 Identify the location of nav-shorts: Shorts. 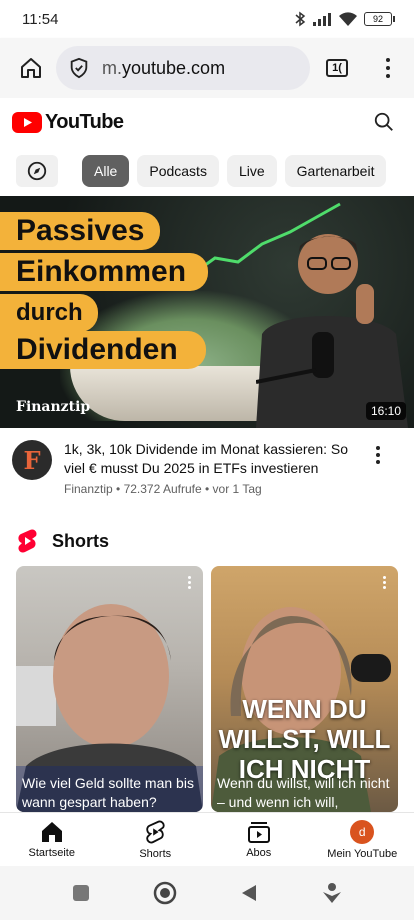
(155, 840).